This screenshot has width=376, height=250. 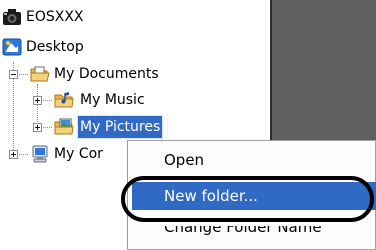 I want to click on computer-icon, so click(x=40, y=154).